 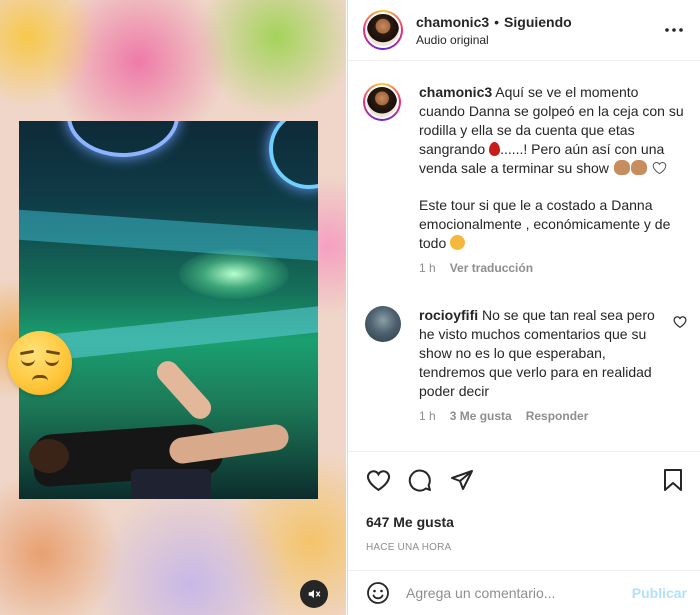 I want to click on paper-plane-icon, so click(x=462, y=480).